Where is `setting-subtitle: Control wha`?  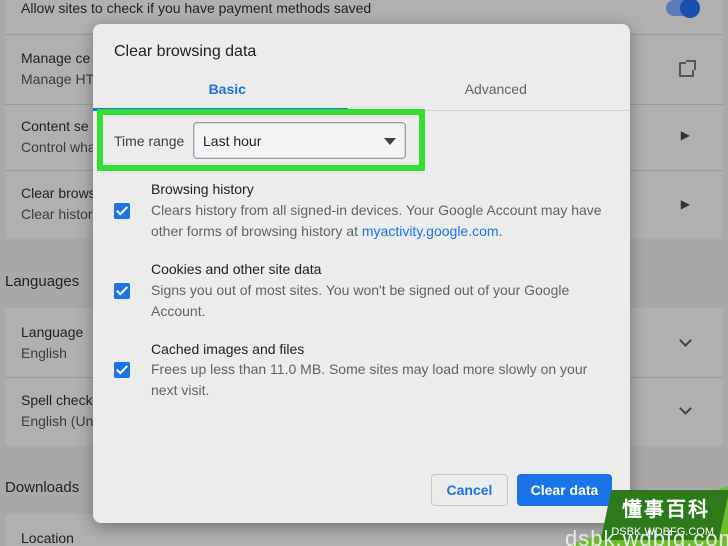
setting-subtitle: Control wha is located at coordinates (58, 147).